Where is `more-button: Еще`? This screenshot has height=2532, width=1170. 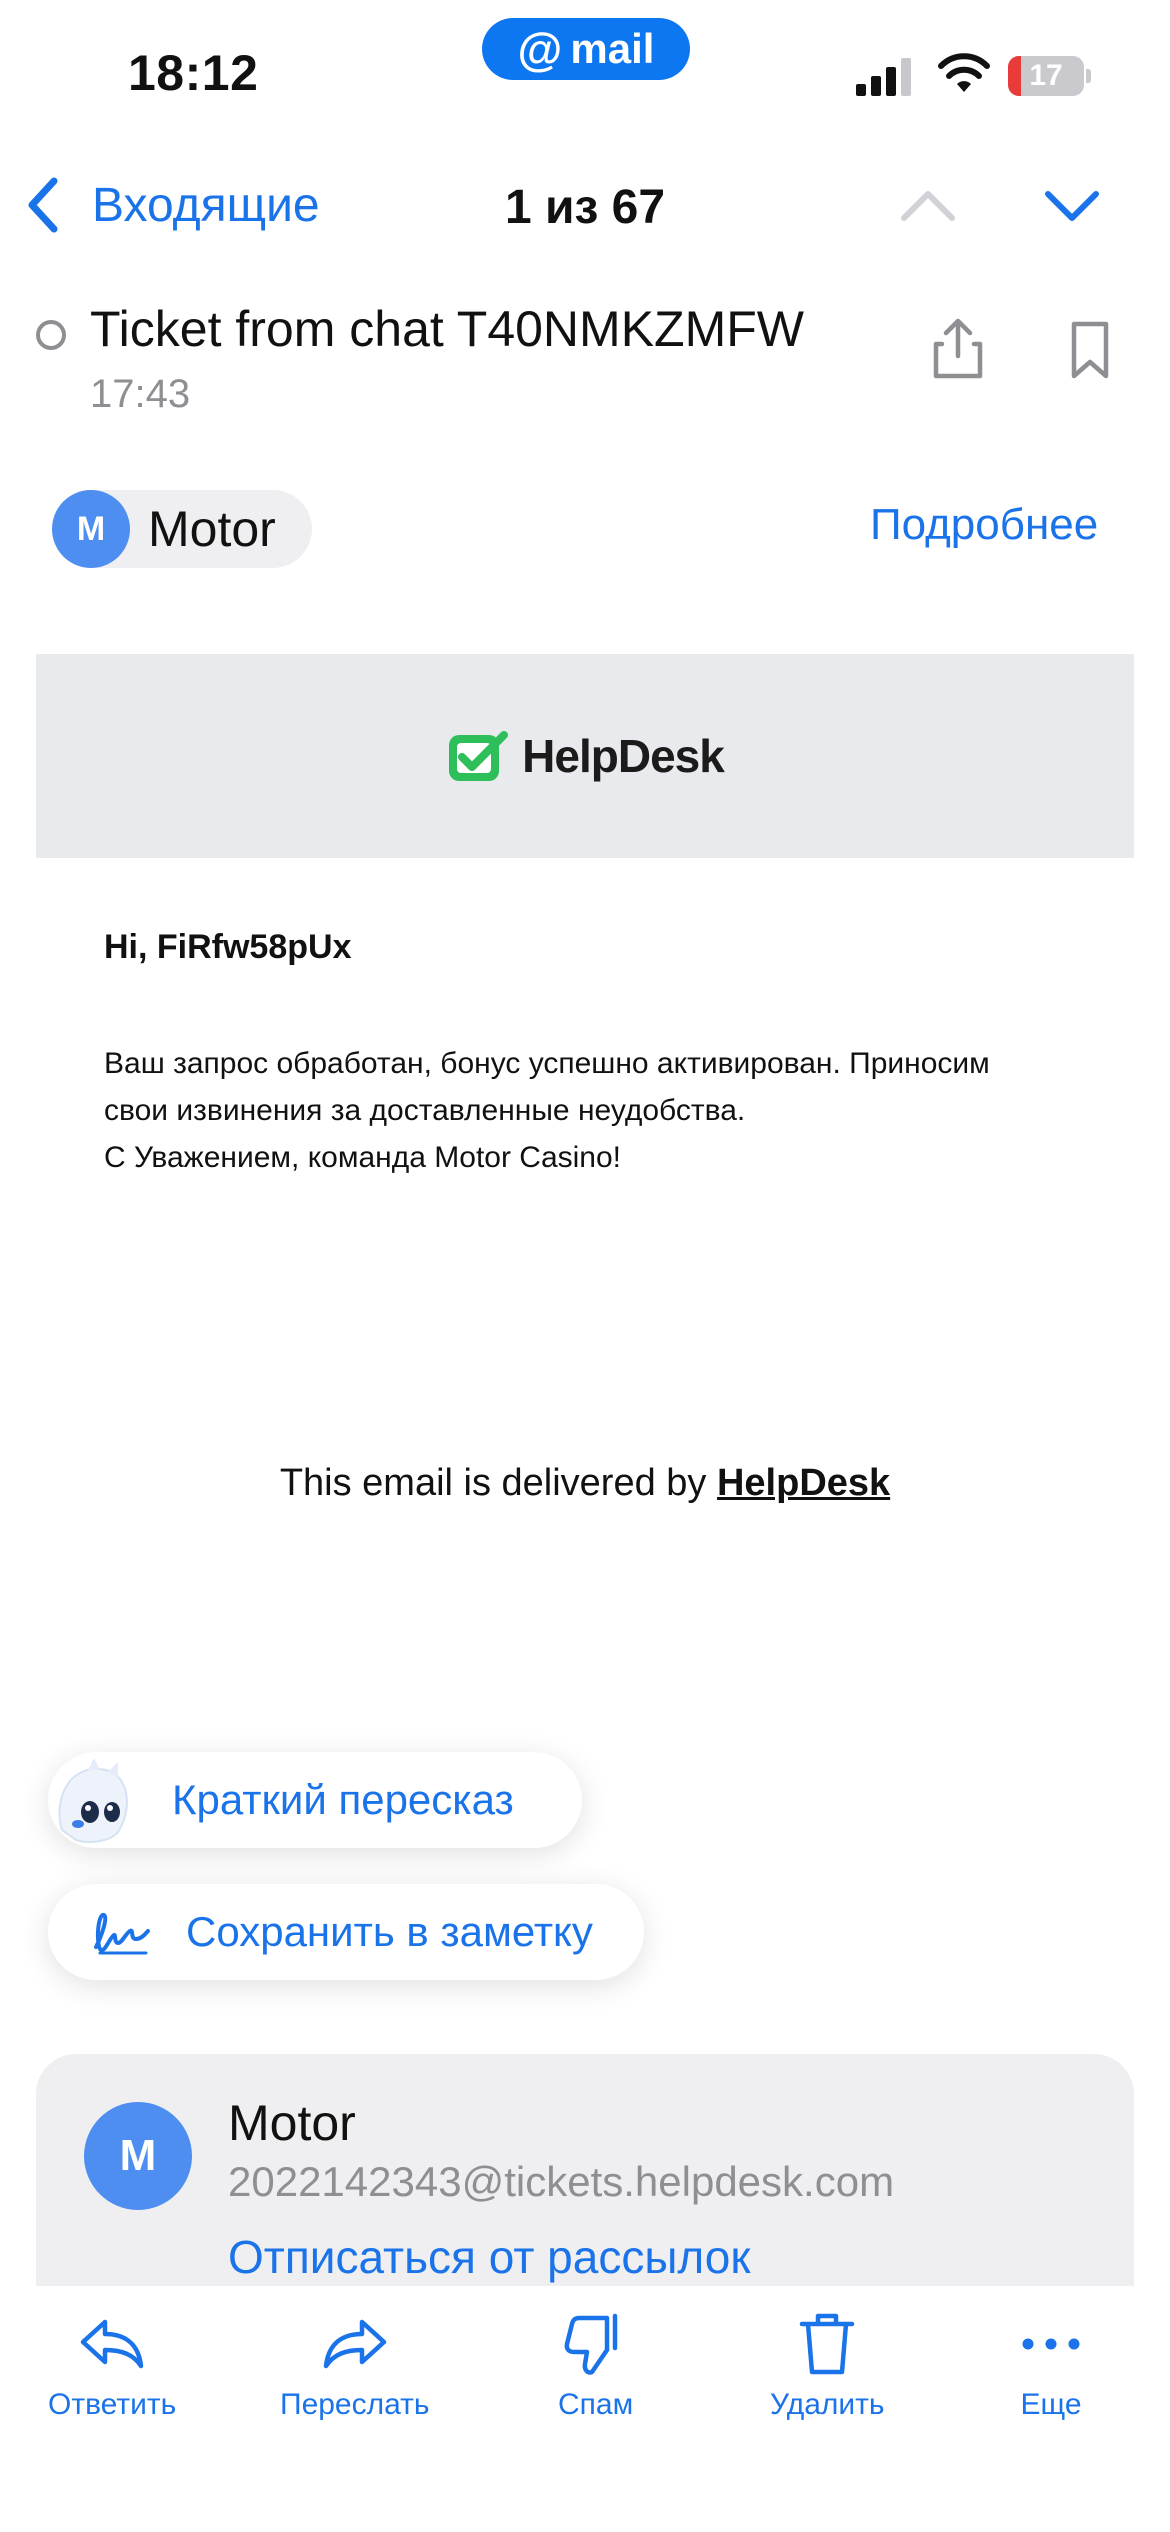
more-button: Еще is located at coordinates (1051, 2365).